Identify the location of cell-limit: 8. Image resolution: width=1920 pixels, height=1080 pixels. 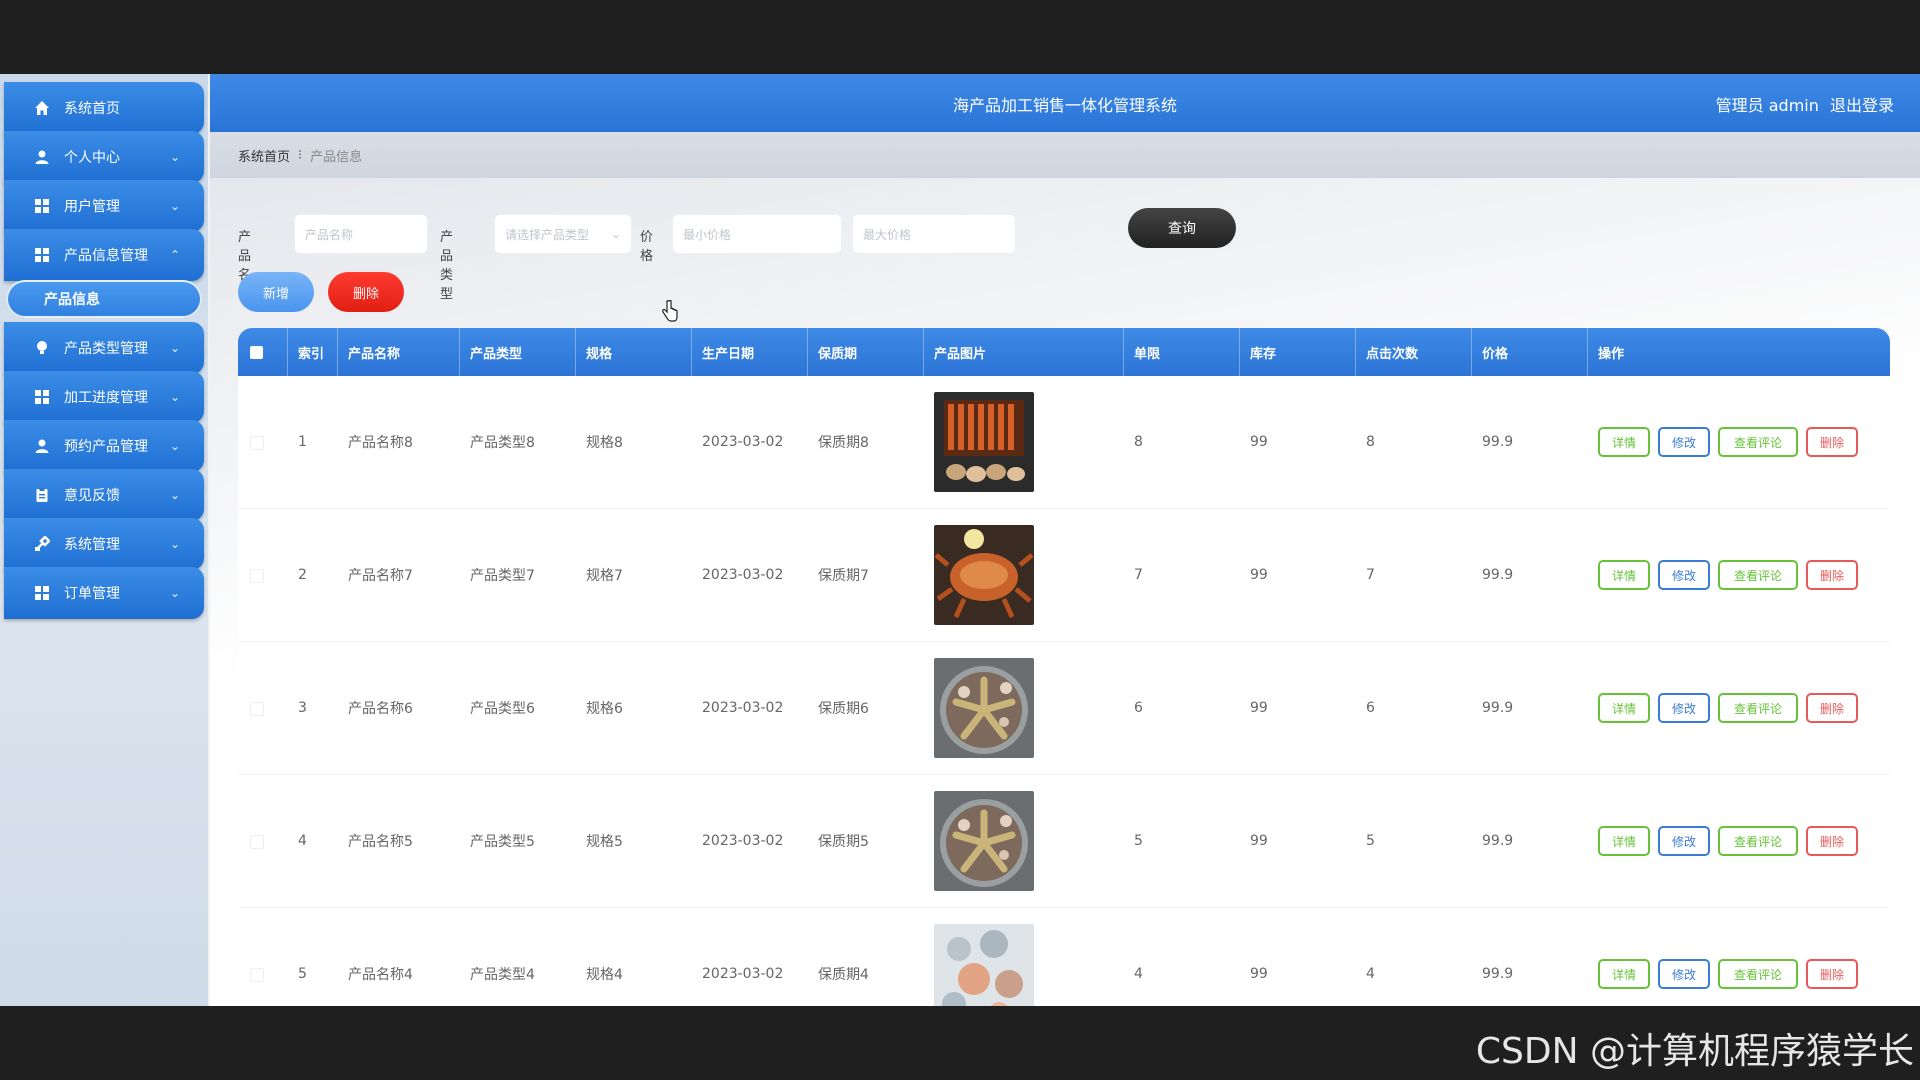
(1138, 442).